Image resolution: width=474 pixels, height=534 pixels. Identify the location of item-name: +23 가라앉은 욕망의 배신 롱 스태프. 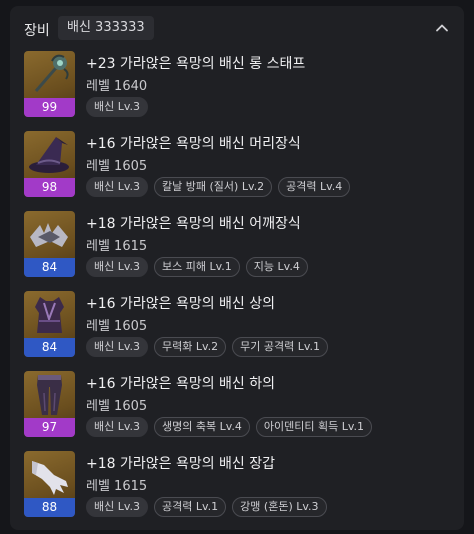
(196, 64).